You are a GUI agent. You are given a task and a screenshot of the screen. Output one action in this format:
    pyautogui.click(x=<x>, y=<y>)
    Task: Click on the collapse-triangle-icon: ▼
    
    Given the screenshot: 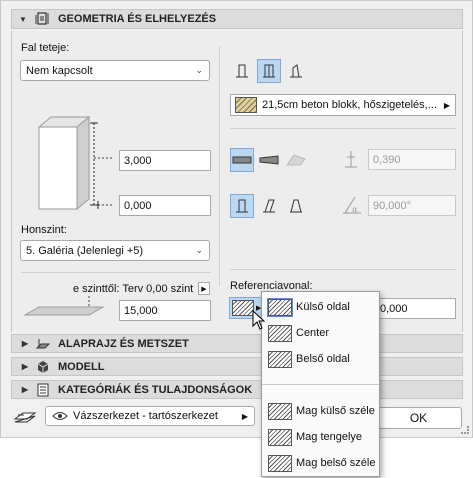 What is the action you would take?
    pyautogui.click(x=23, y=19)
    